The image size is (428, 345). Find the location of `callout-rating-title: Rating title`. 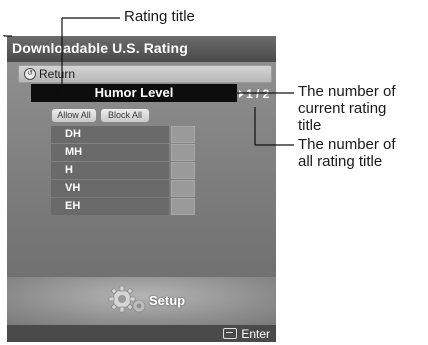

callout-rating-title: Rating title is located at coordinates (159, 16).